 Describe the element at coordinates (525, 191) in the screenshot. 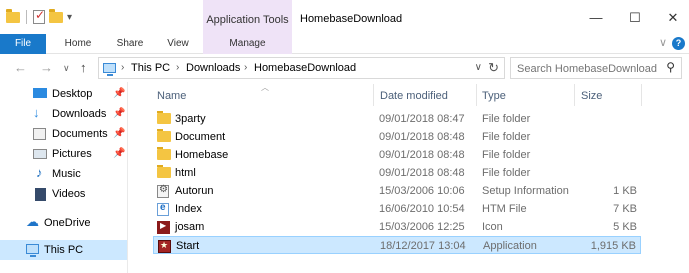

I see `file-type: Setup Information` at that location.